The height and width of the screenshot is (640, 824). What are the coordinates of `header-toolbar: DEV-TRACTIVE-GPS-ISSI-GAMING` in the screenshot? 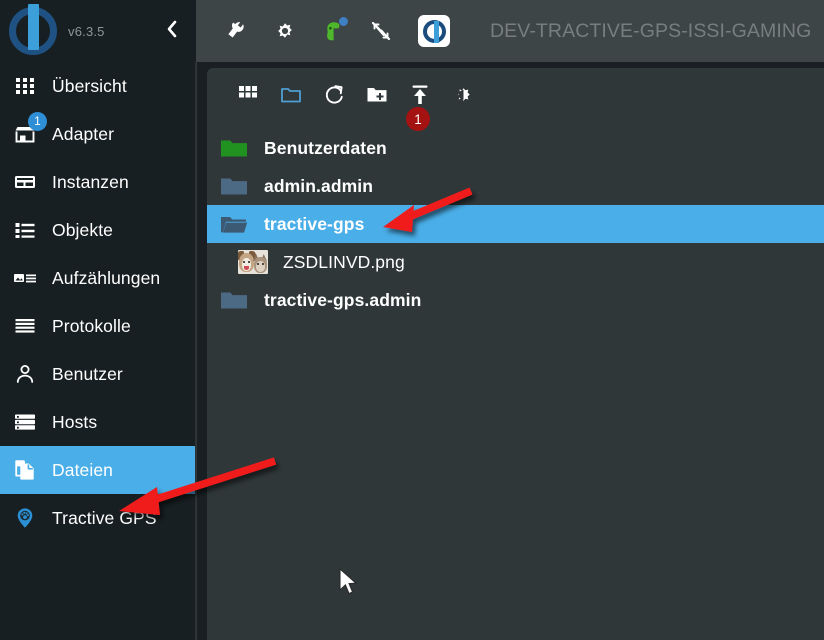 It's located at (503, 31).